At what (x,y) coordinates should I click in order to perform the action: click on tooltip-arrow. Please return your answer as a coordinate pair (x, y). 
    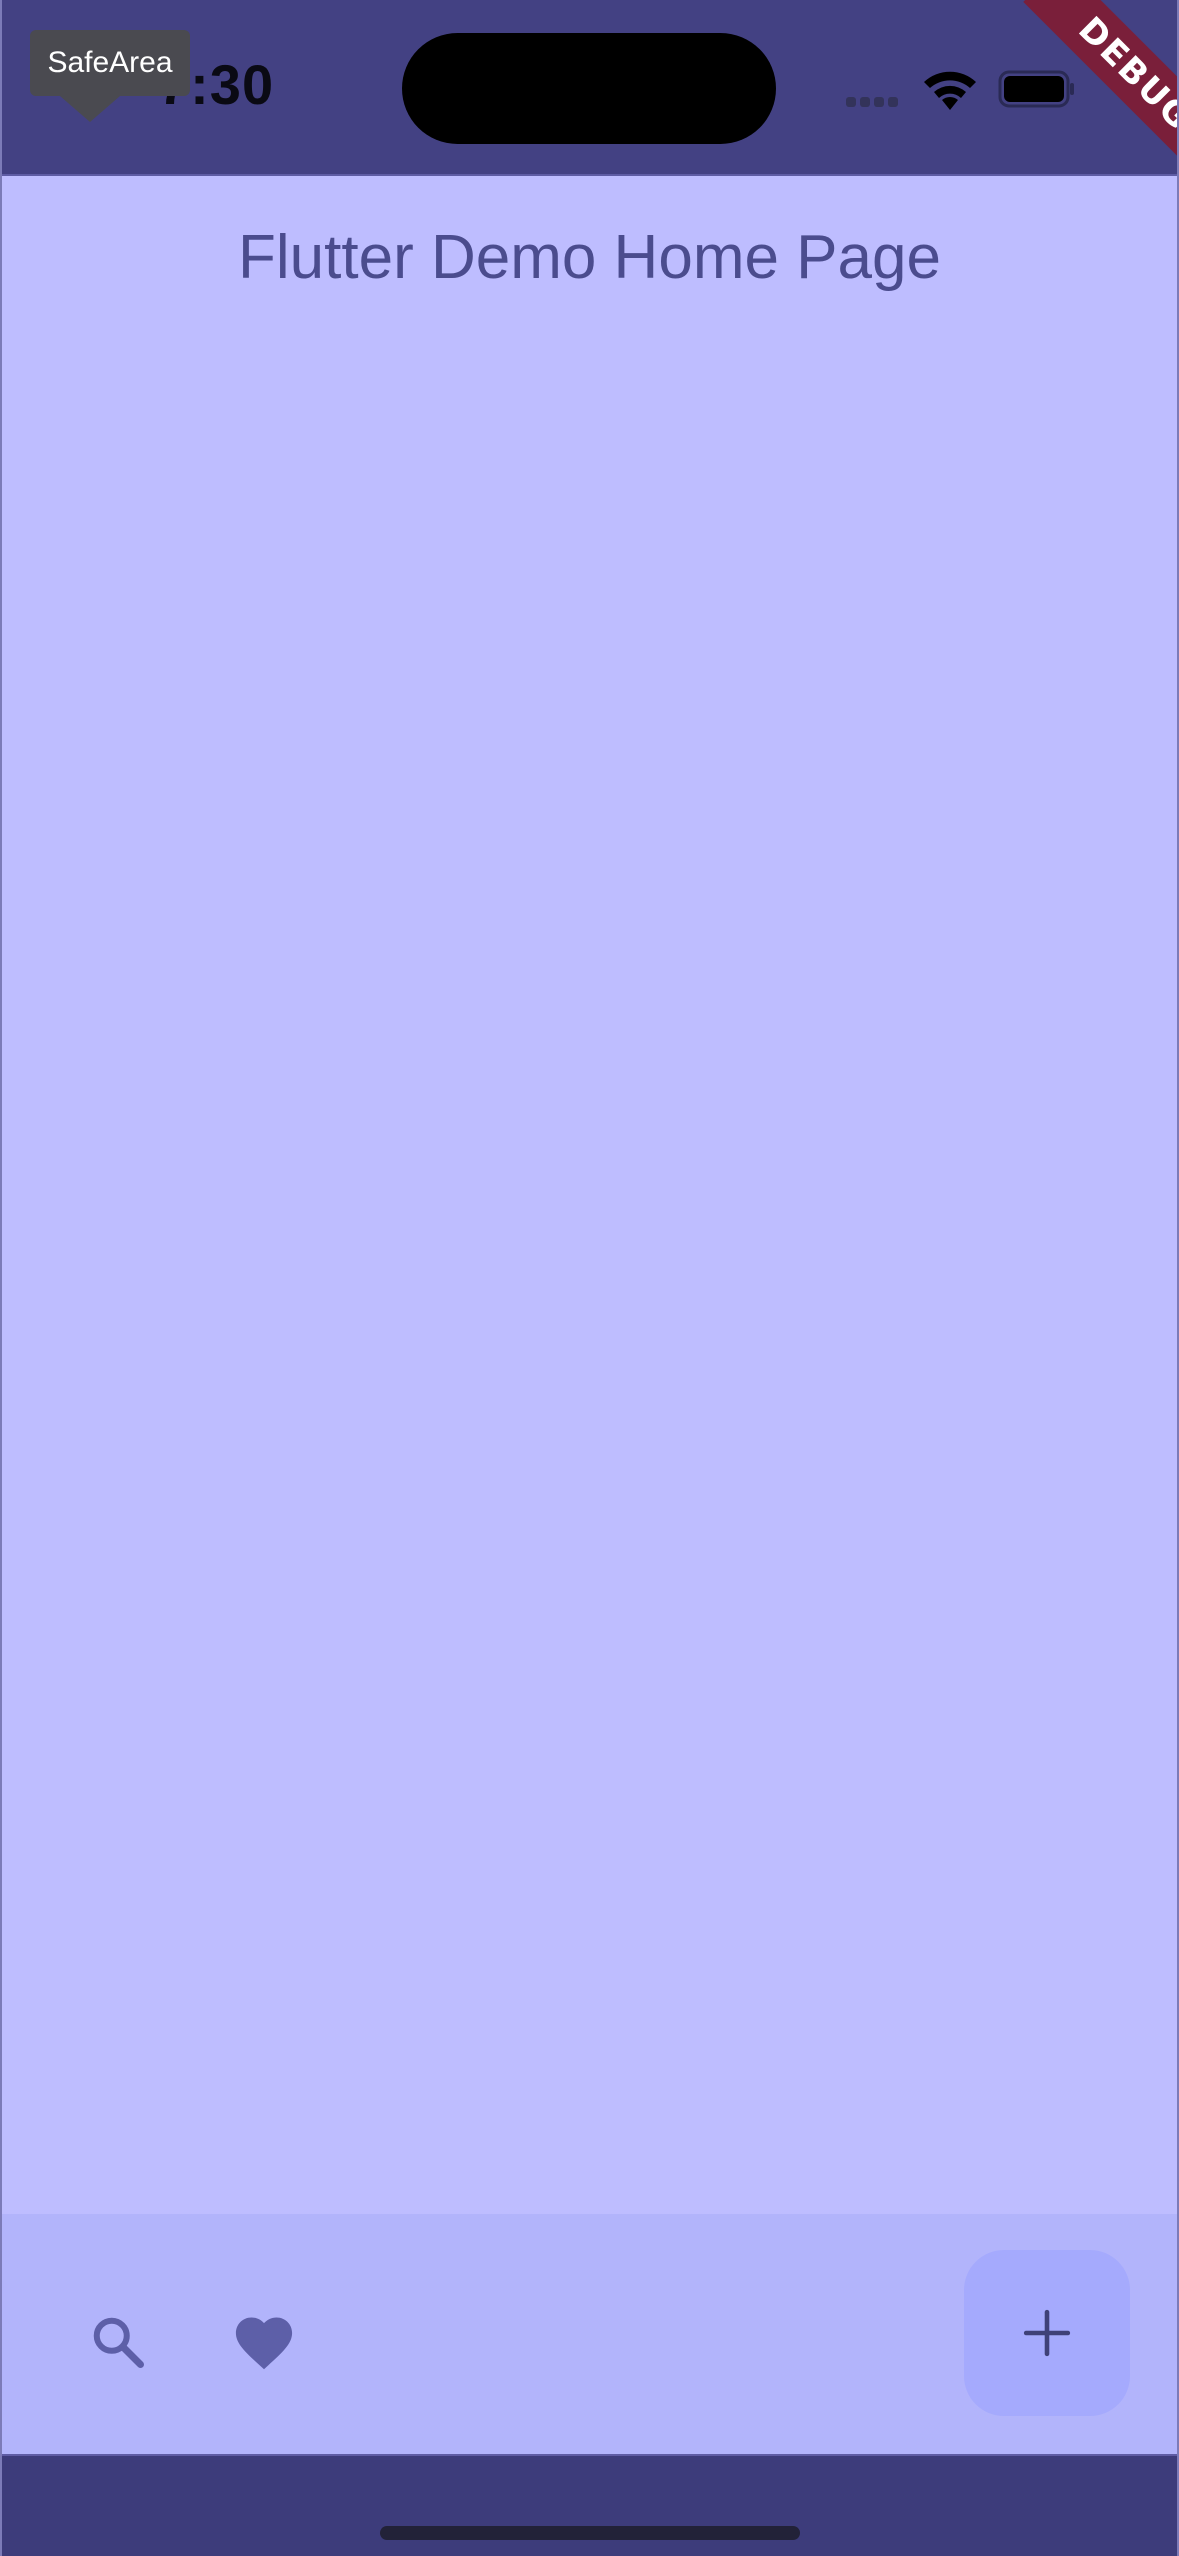
    Looking at the image, I should click on (90, 109).